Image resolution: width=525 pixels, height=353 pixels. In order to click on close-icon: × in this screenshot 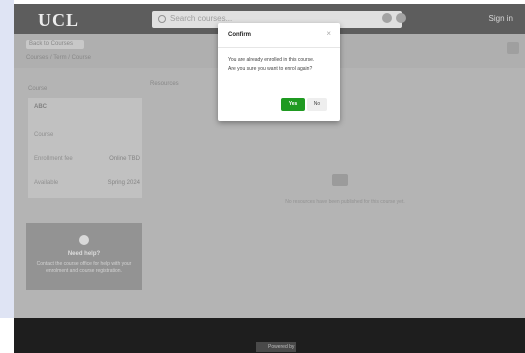, I will do `click(328, 33)`.